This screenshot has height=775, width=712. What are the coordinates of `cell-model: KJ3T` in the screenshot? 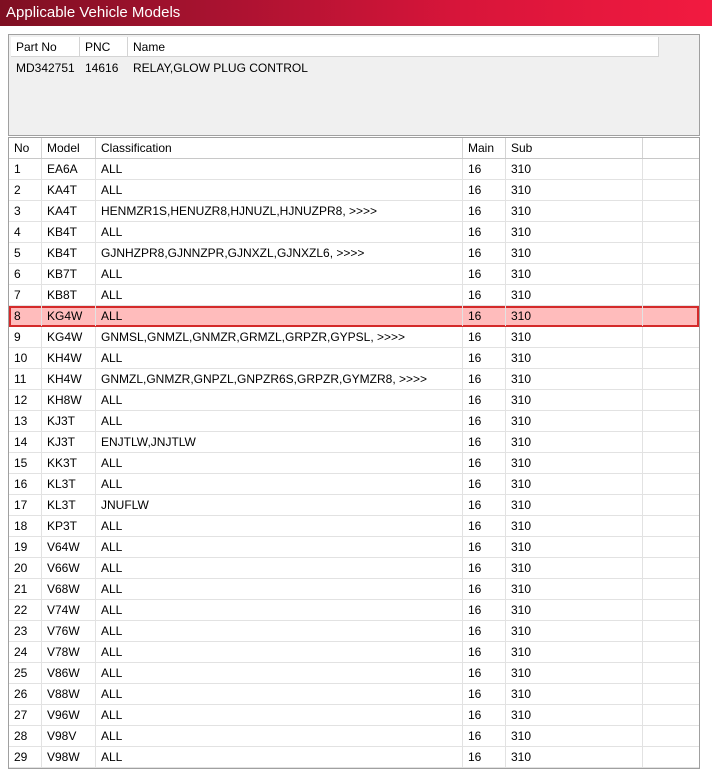 It's located at (69, 442).